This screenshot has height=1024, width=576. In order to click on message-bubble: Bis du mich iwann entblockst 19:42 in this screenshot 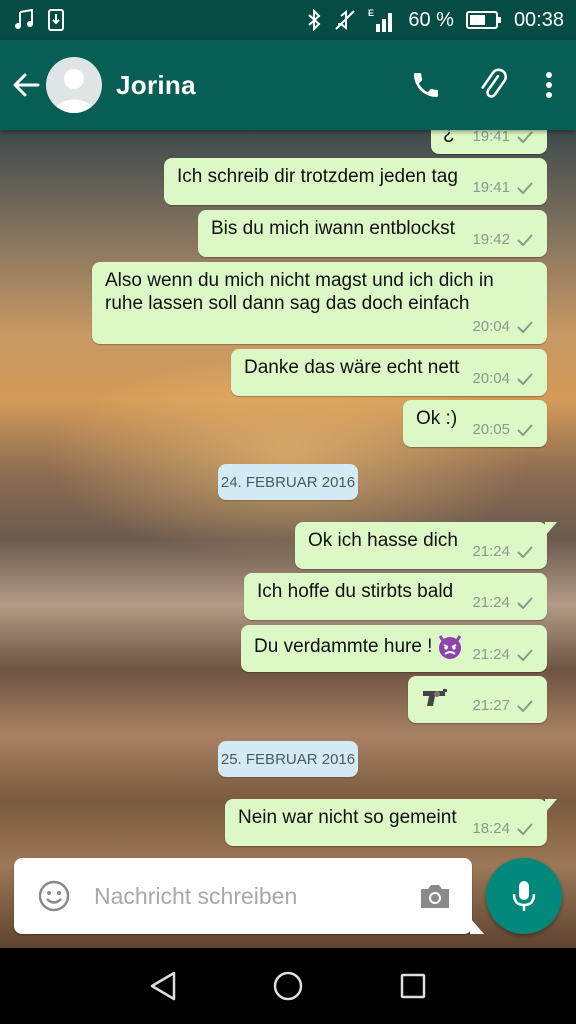, I will do `click(372, 233)`.